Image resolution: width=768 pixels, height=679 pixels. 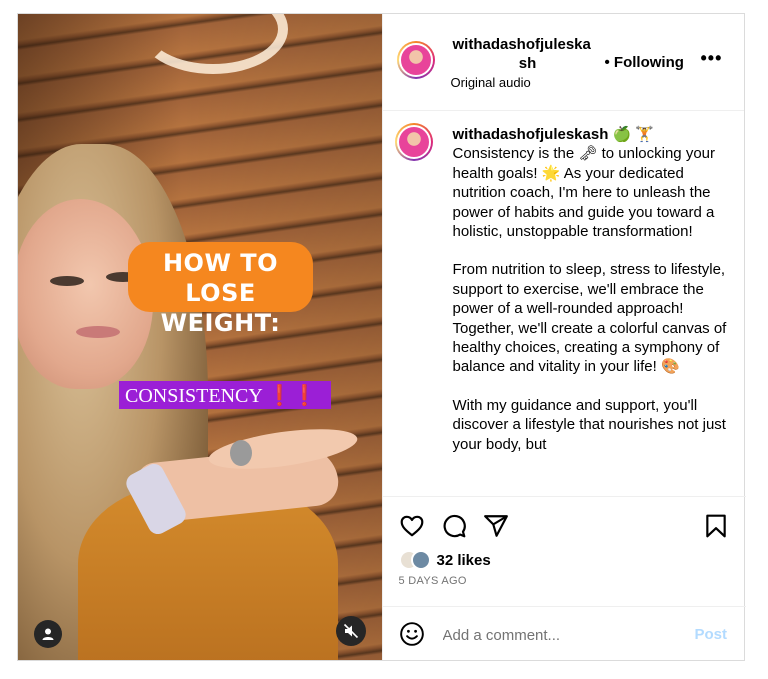 I want to click on likes-row: 32 likes, so click(x=444, y=560).